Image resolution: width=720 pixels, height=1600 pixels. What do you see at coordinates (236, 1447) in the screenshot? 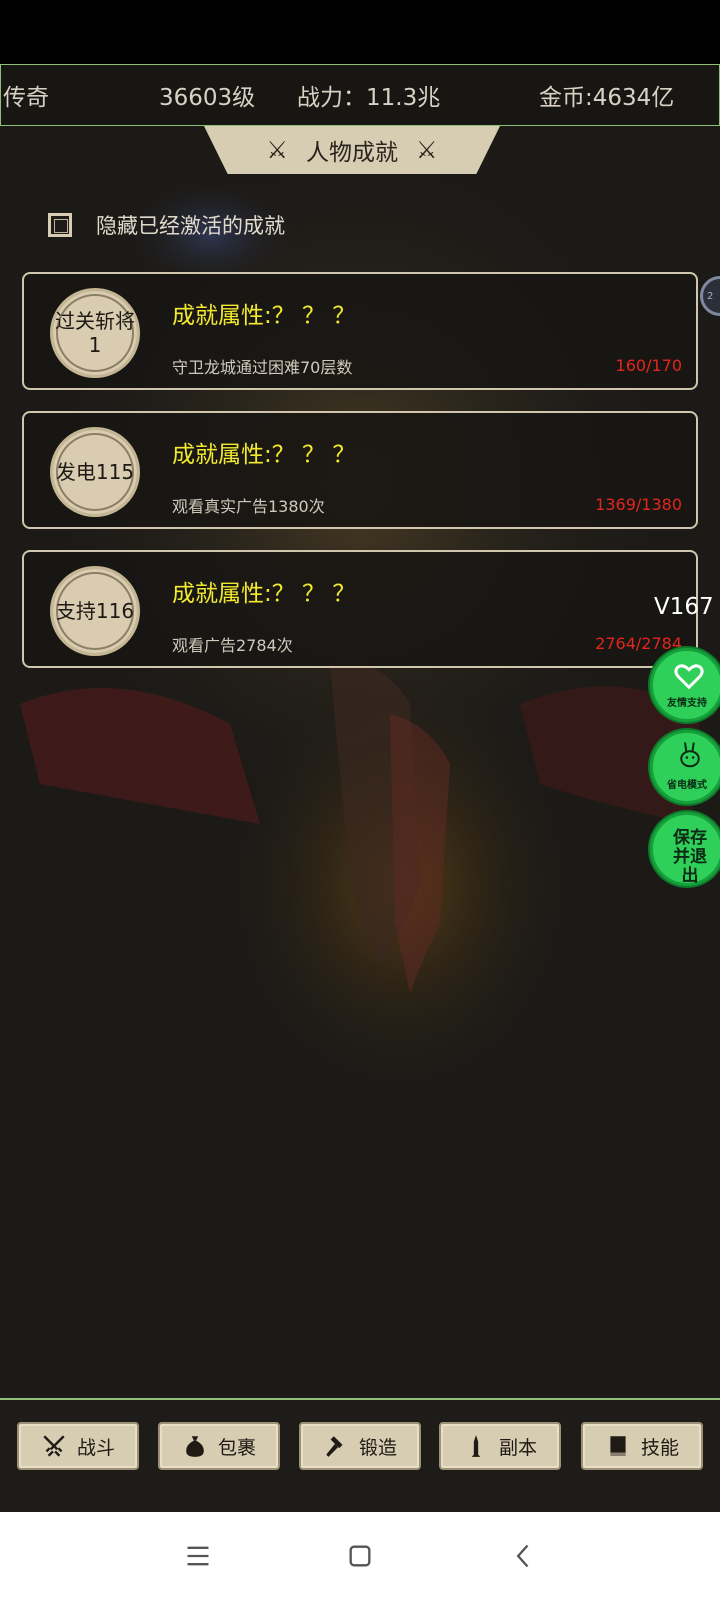
I see `tab-inventory-label: 包裹` at bounding box center [236, 1447].